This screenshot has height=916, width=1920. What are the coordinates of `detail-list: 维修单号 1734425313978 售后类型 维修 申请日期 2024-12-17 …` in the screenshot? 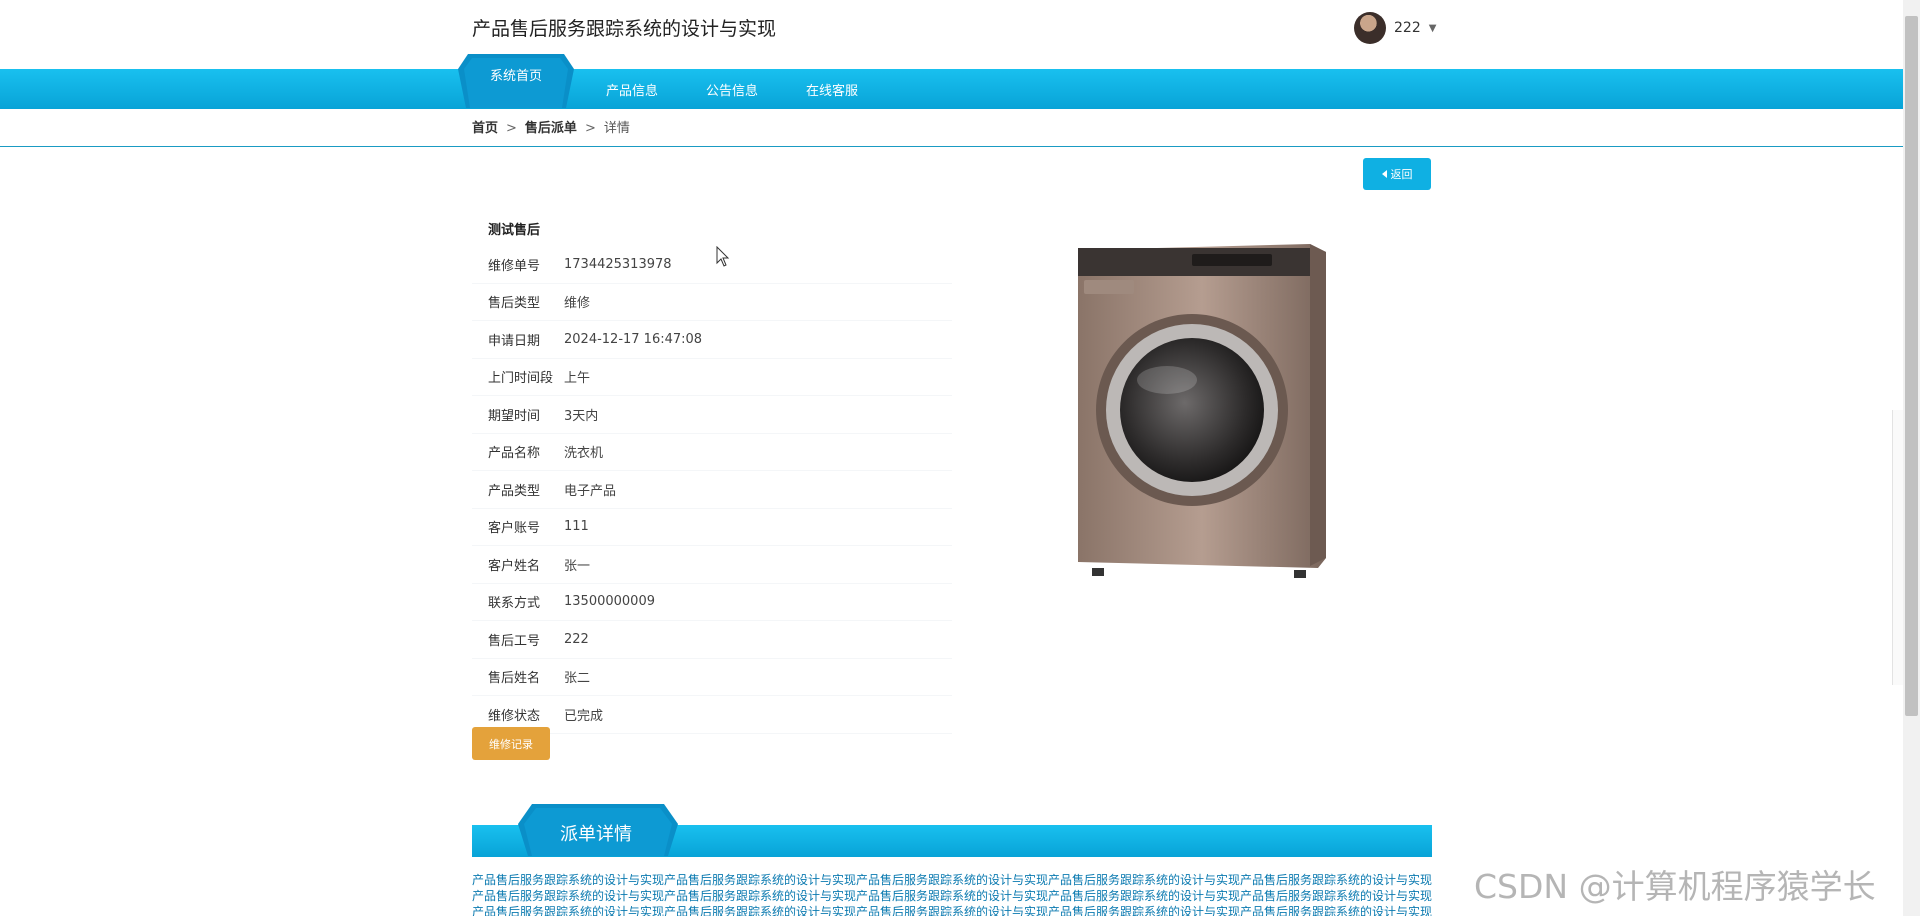 It's located at (712, 490).